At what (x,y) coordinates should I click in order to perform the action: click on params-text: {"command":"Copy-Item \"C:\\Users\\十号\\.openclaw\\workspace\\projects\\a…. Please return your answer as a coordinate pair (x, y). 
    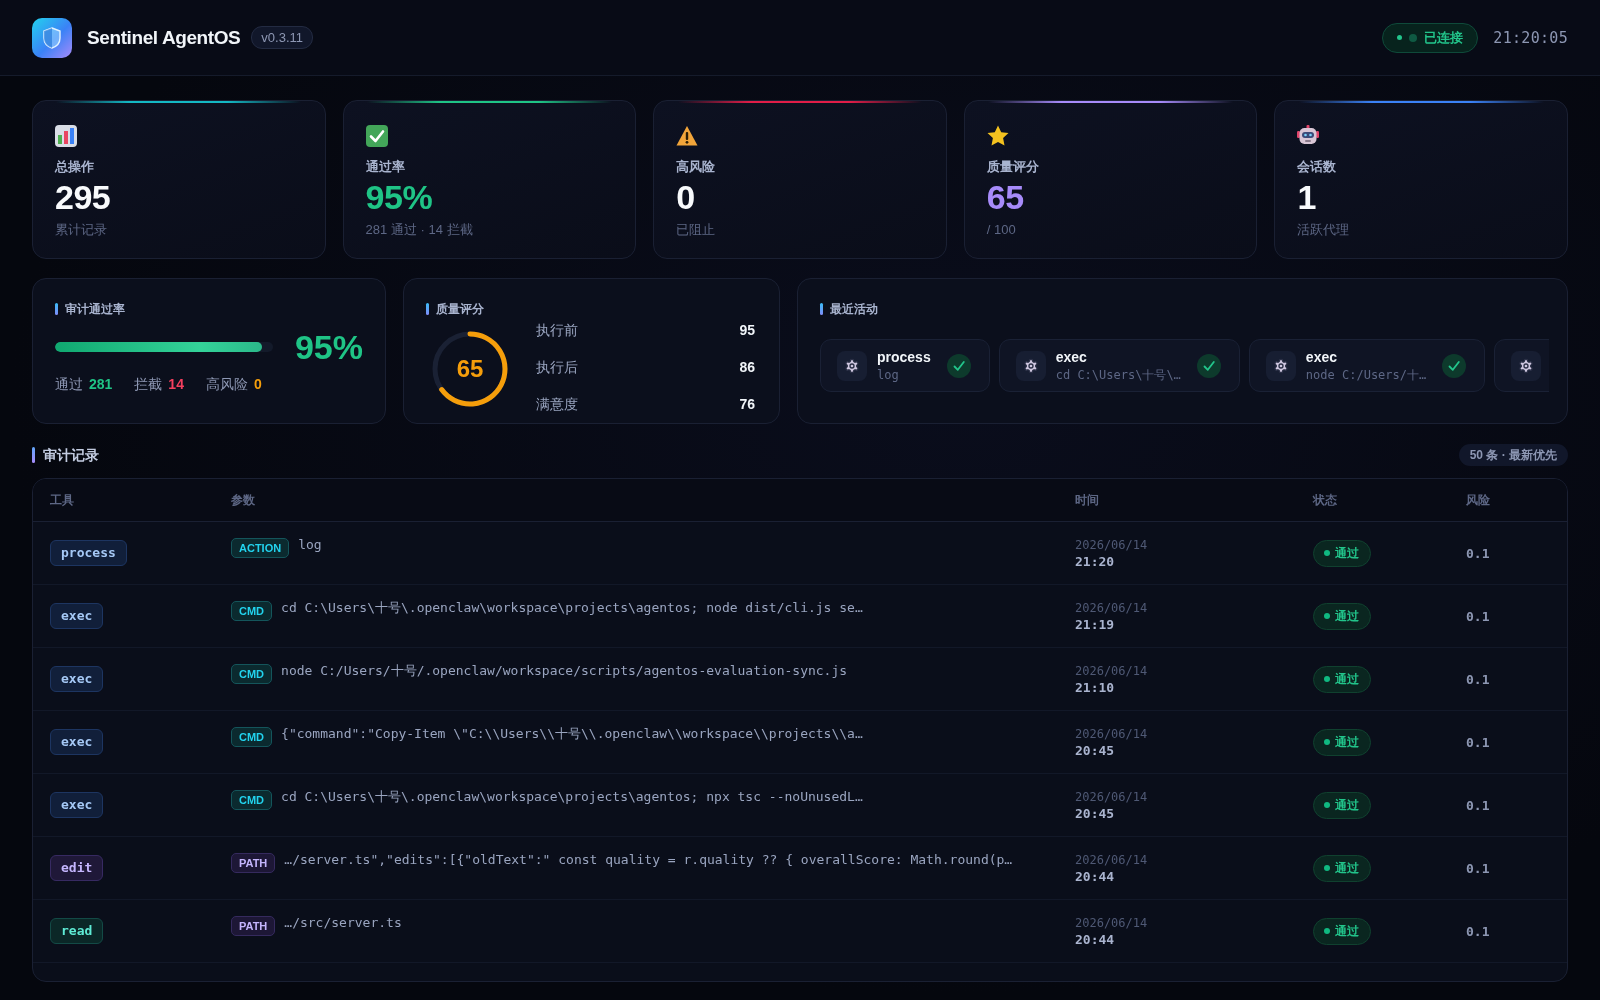
    Looking at the image, I should click on (572, 734).